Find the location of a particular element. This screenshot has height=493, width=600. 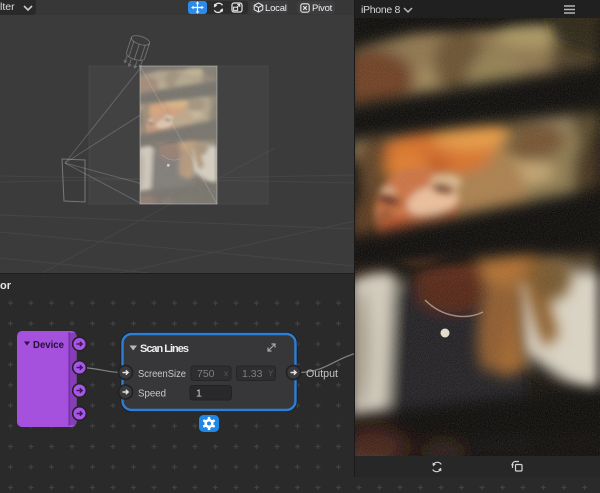

svg-text: Device is located at coordinates (48, 345).